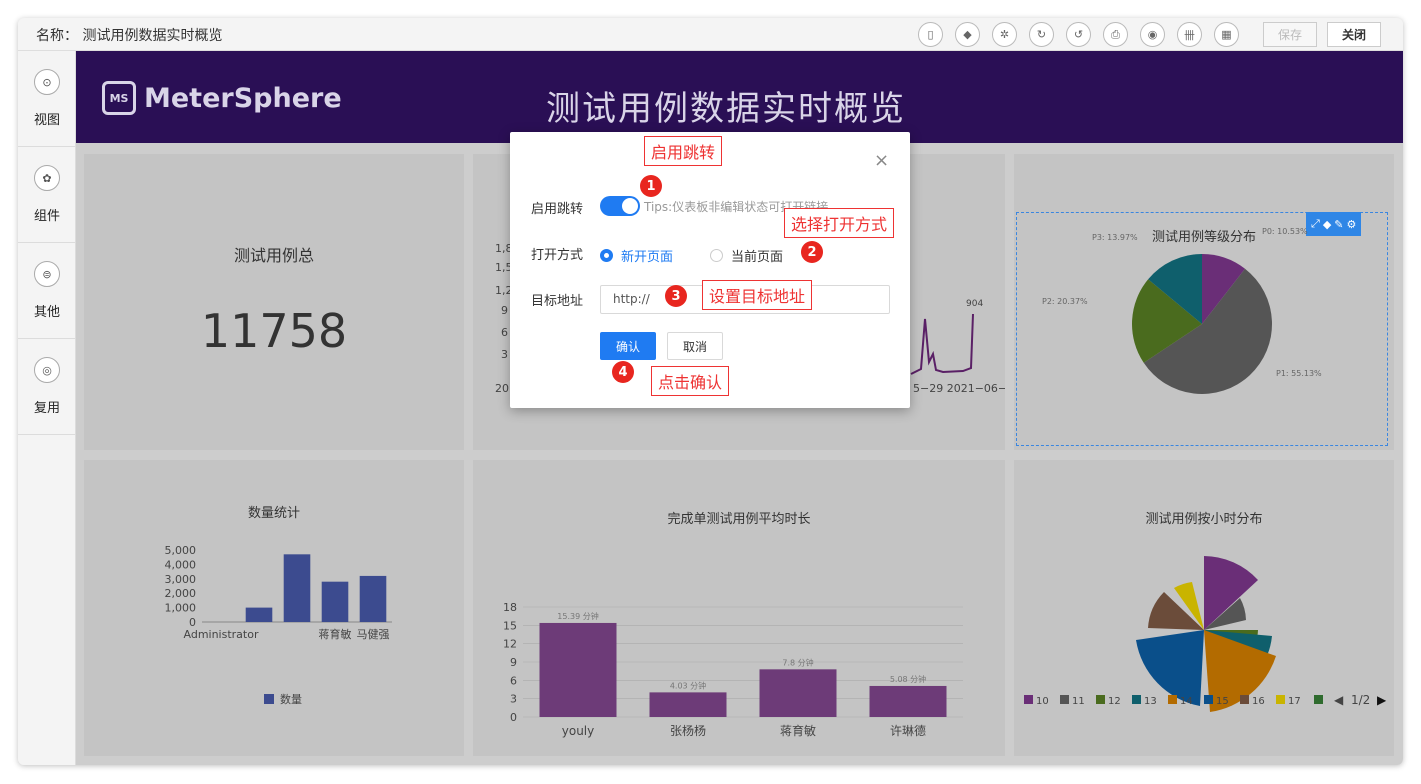 The image size is (1421, 784). What do you see at coordinates (1115, 34) in the screenshot?
I see `export-icon: ⎙` at bounding box center [1115, 34].